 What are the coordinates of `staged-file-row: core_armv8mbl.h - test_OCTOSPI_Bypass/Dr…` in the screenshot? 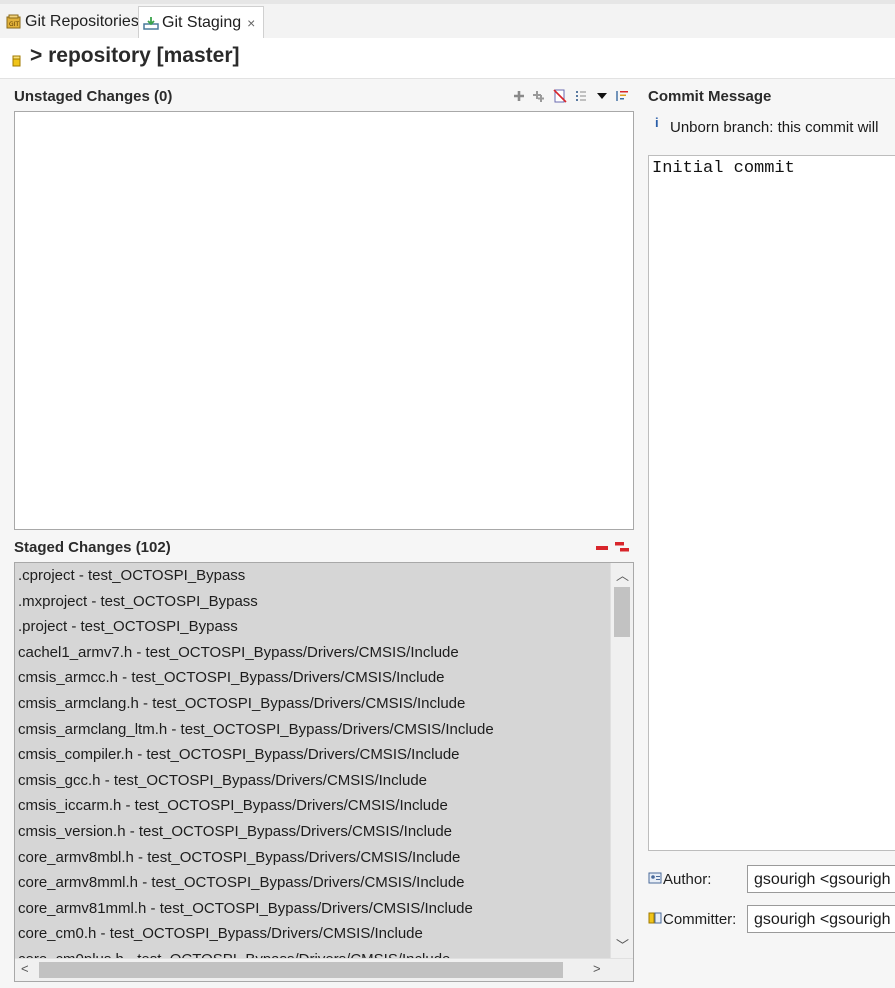 It's located at (313, 858).